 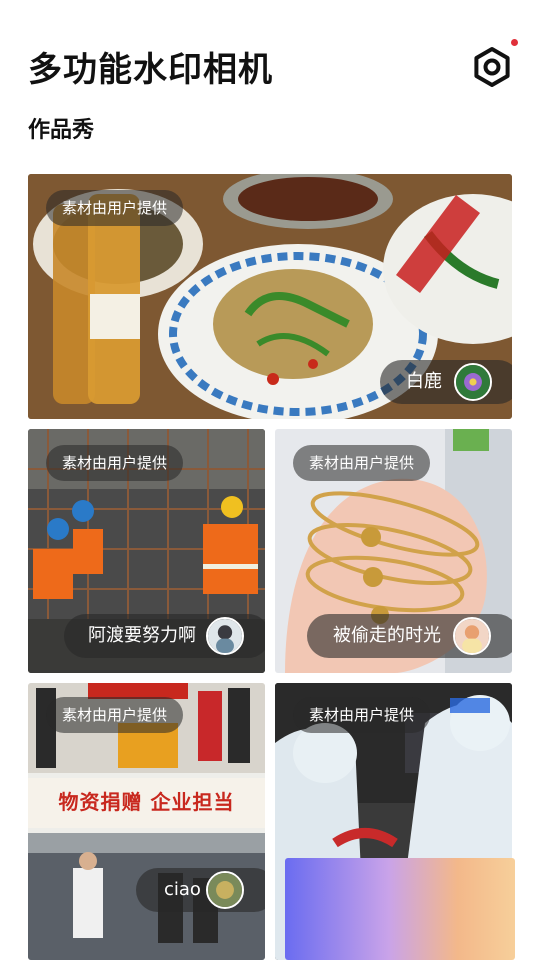 What do you see at coordinates (146, 802) in the screenshot?
I see `poster-headline: 物资捐赠 企业担当` at bounding box center [146, 802].